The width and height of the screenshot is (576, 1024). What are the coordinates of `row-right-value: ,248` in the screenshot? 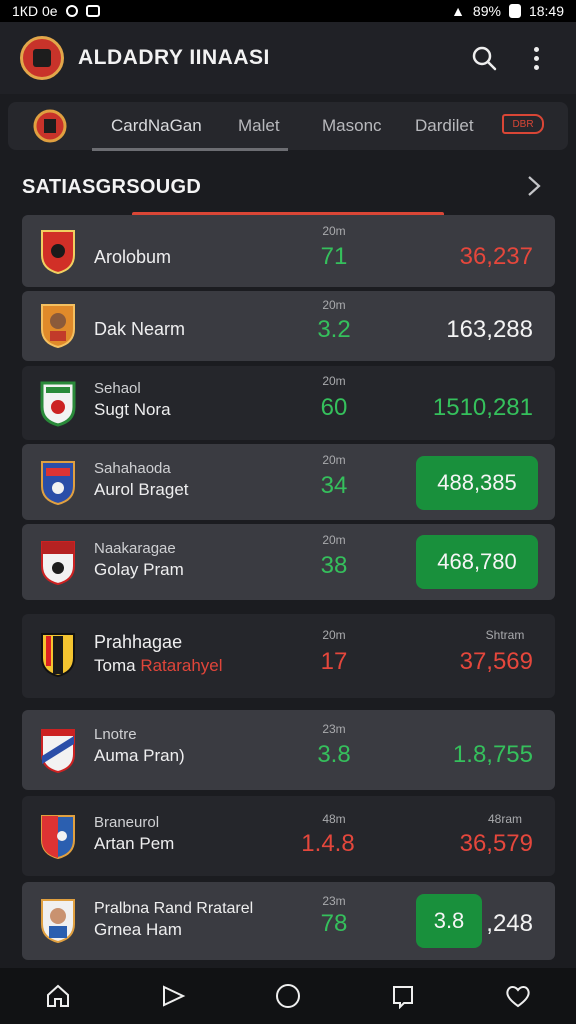 It's located at (509, 923).